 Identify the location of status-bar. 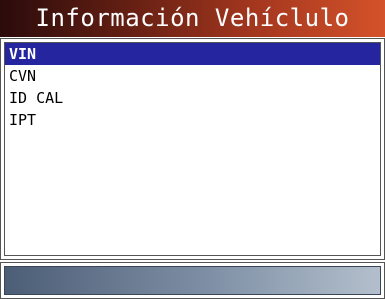
(192, 280).